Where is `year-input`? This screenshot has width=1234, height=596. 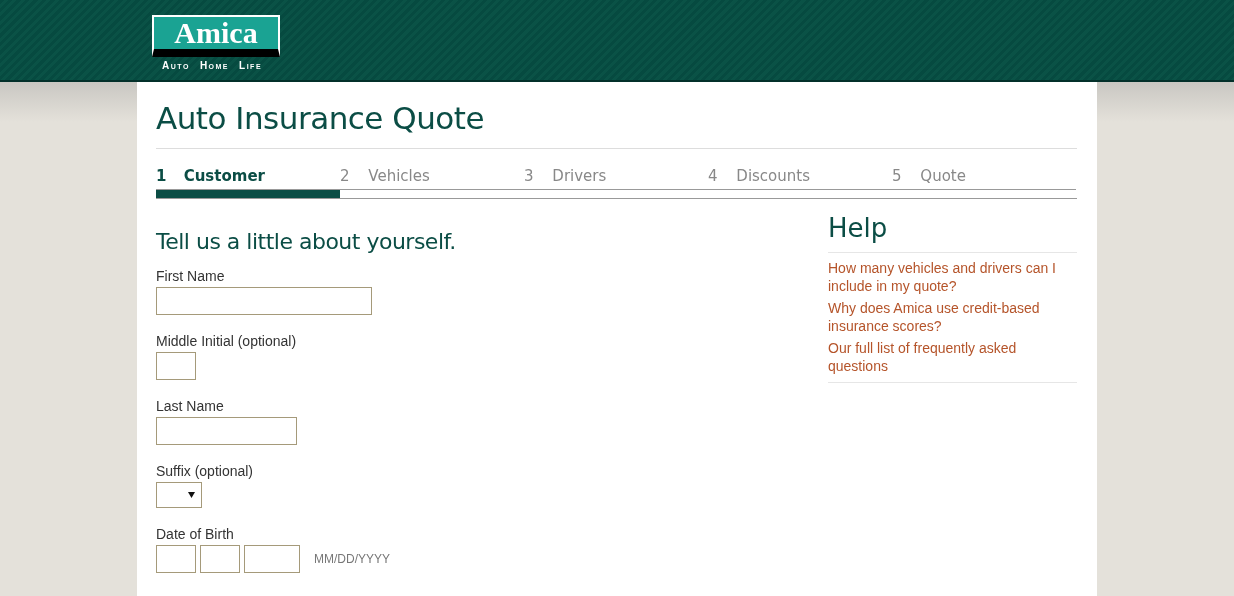
year-input is located at coordinates (272, 559).